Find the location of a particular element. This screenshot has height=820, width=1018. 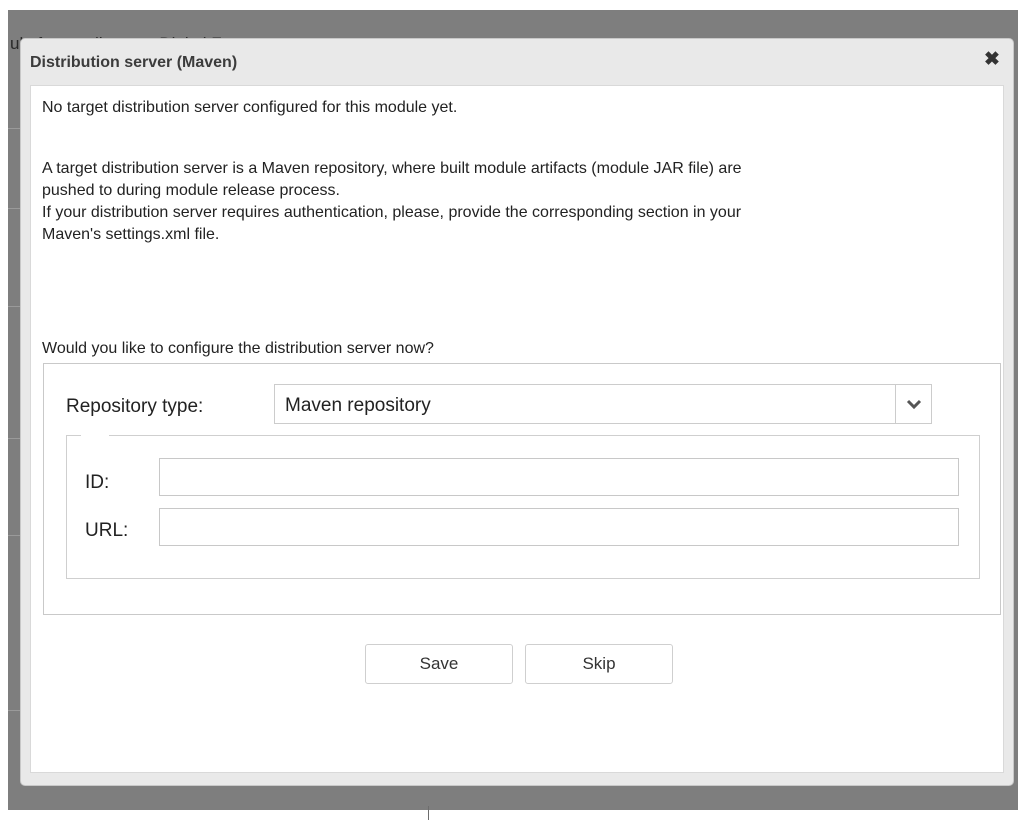

dialog-title: Distribution server (Maven) is located at coordinates (134, 62).